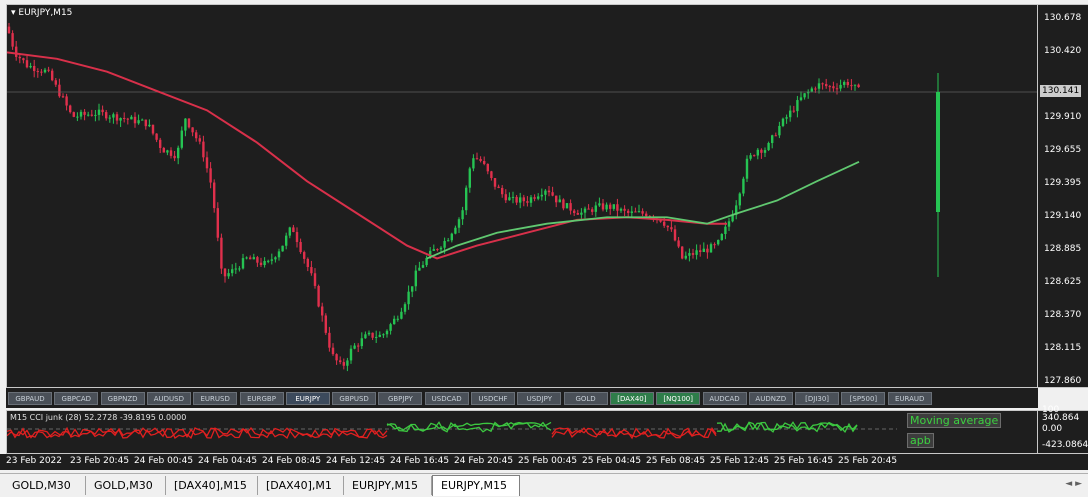  Describe the element at coordinates (400, 398) in the screenshot. I see `symbol-button: GBPJPY` at that location.